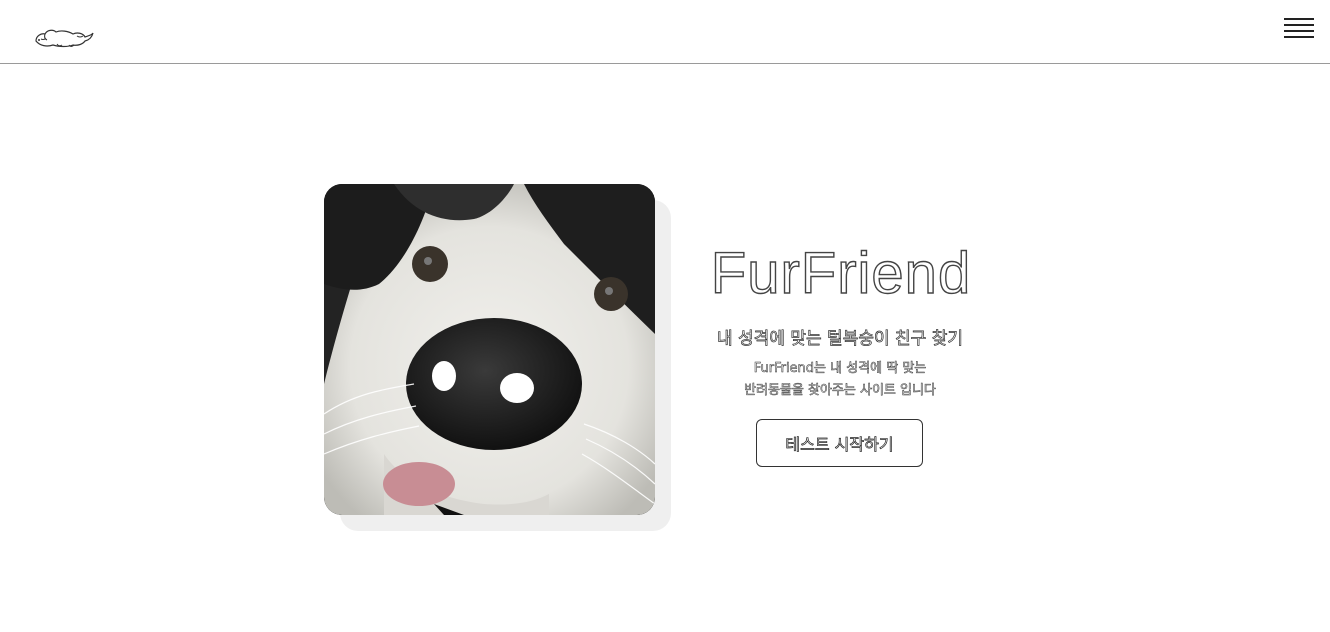 This screenshot has height=632, width=1330. Describe the element at coordinates (839, 443) in the screenshot. I see `start-test-button: 테스트 시작하기` at that location.